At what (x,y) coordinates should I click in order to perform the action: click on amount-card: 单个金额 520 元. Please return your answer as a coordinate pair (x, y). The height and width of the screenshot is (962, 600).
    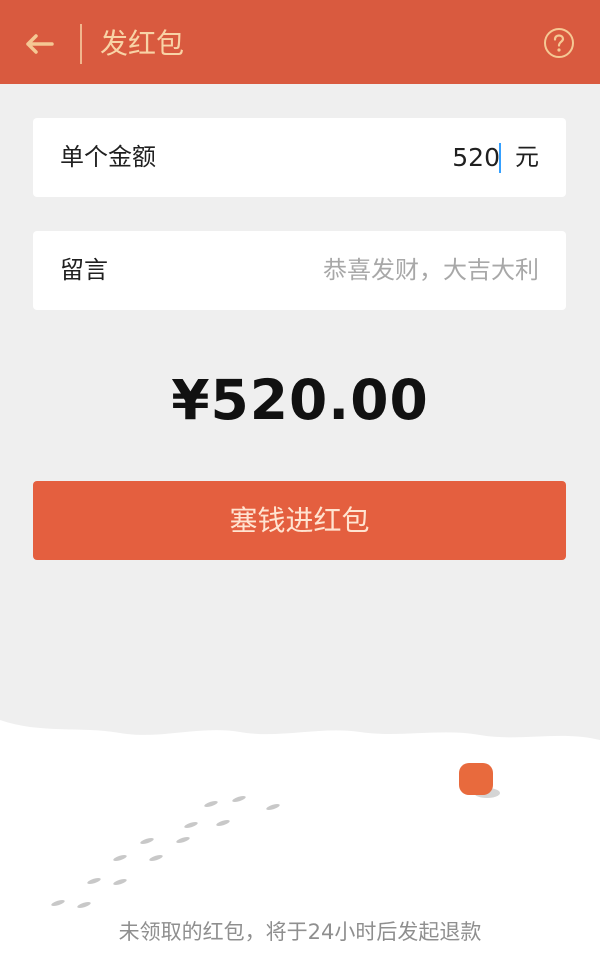
    Looking at the image, I should click on (299, 157).